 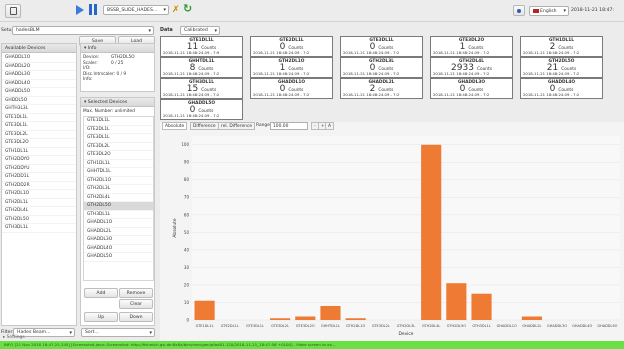 What do you see at coordinates (381, 326) in the screenshot?
I see `x-tick-label: GTE3DL2L` at bounding box center [381, 326].